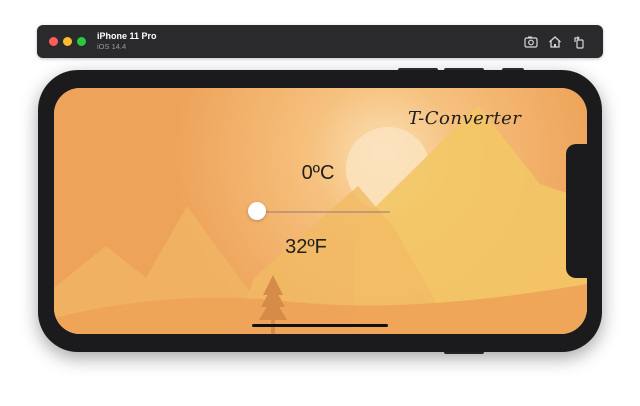 Image resolution: width=640 pixels, height=406 pixels. What do you see at coordinates (67, 41) in the screenshot?
I see `minimize-window-button` at bounding box center [67, 41].